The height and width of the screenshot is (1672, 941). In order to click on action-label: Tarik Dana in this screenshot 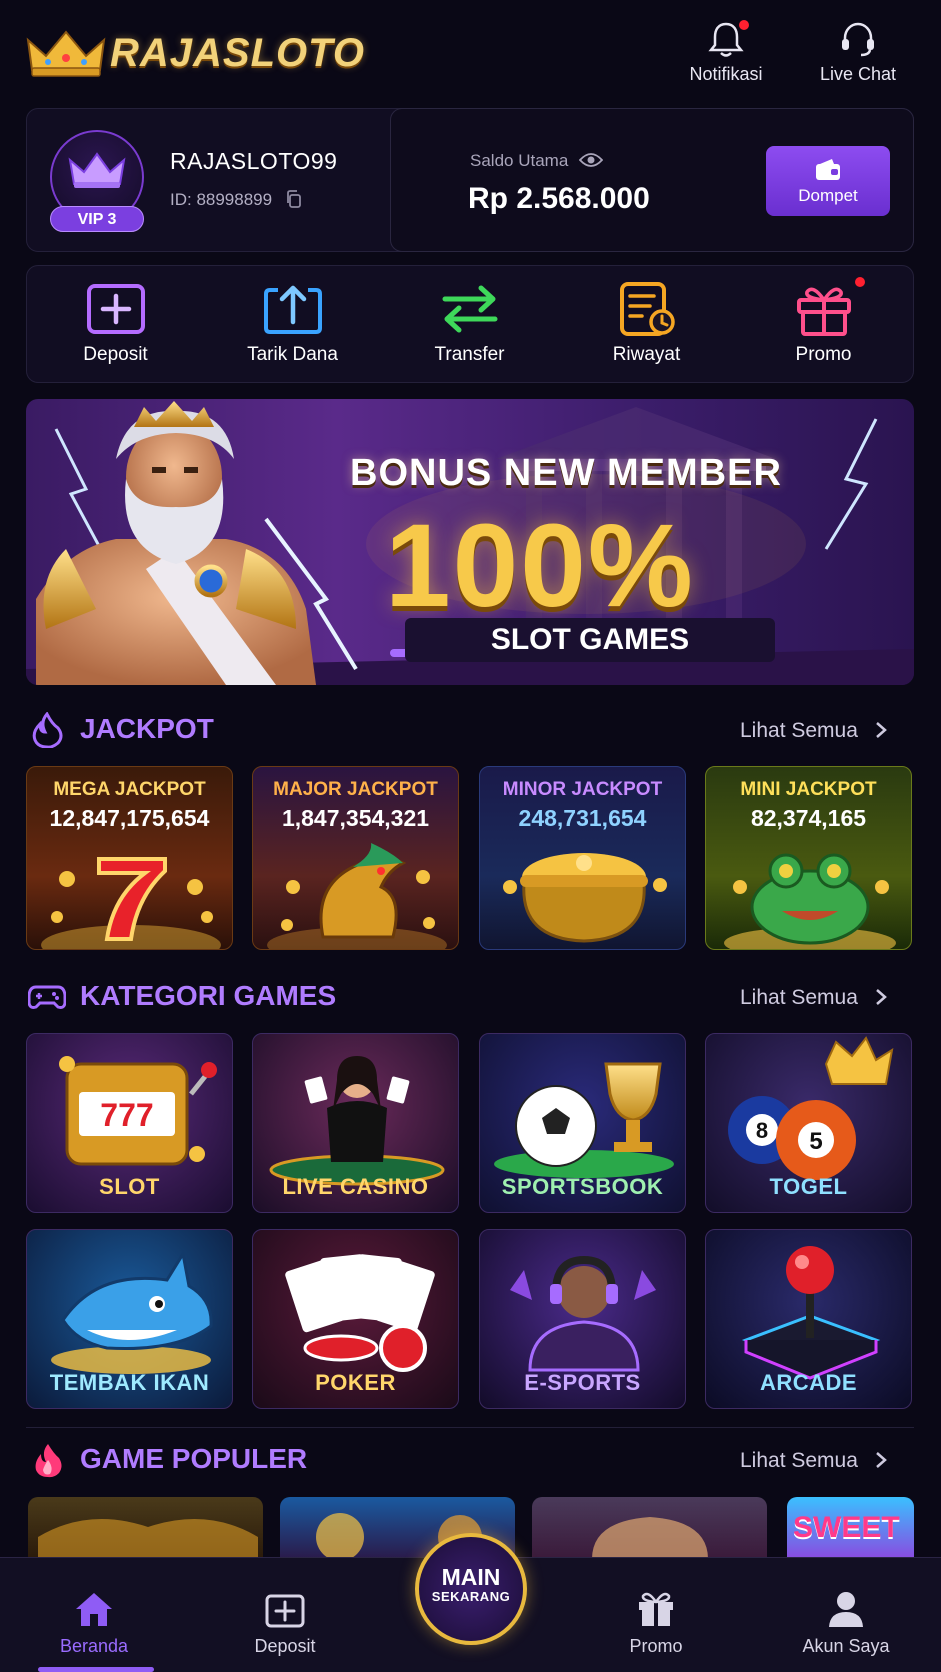, I will do `click(292, 354)`.